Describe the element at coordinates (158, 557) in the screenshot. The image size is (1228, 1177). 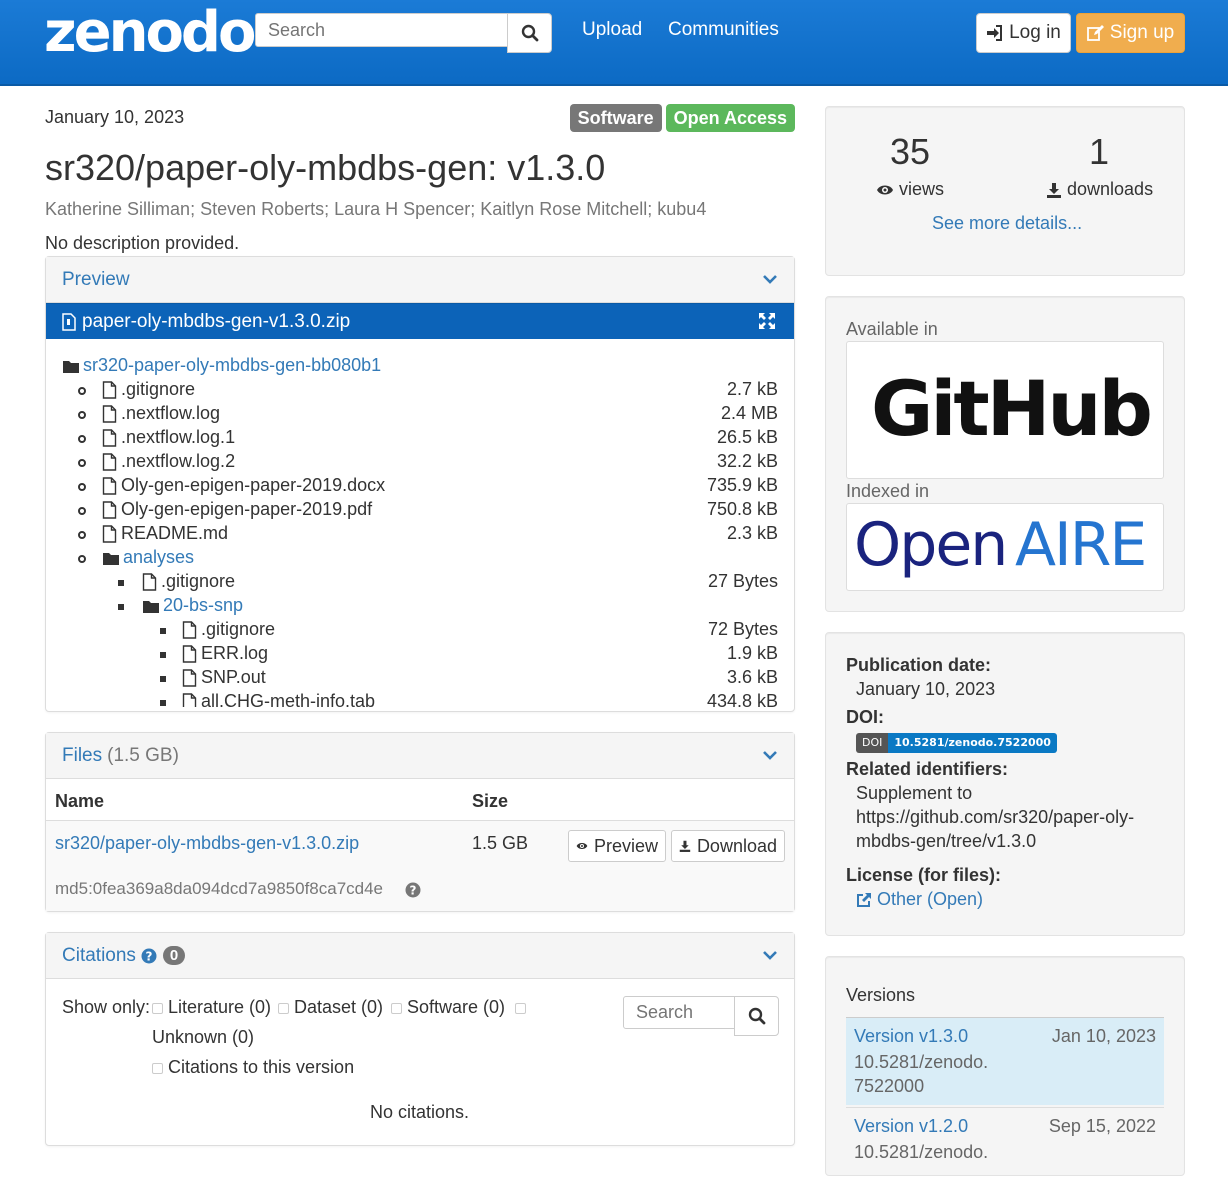
I see `tree-item-name: analyses` at that location.